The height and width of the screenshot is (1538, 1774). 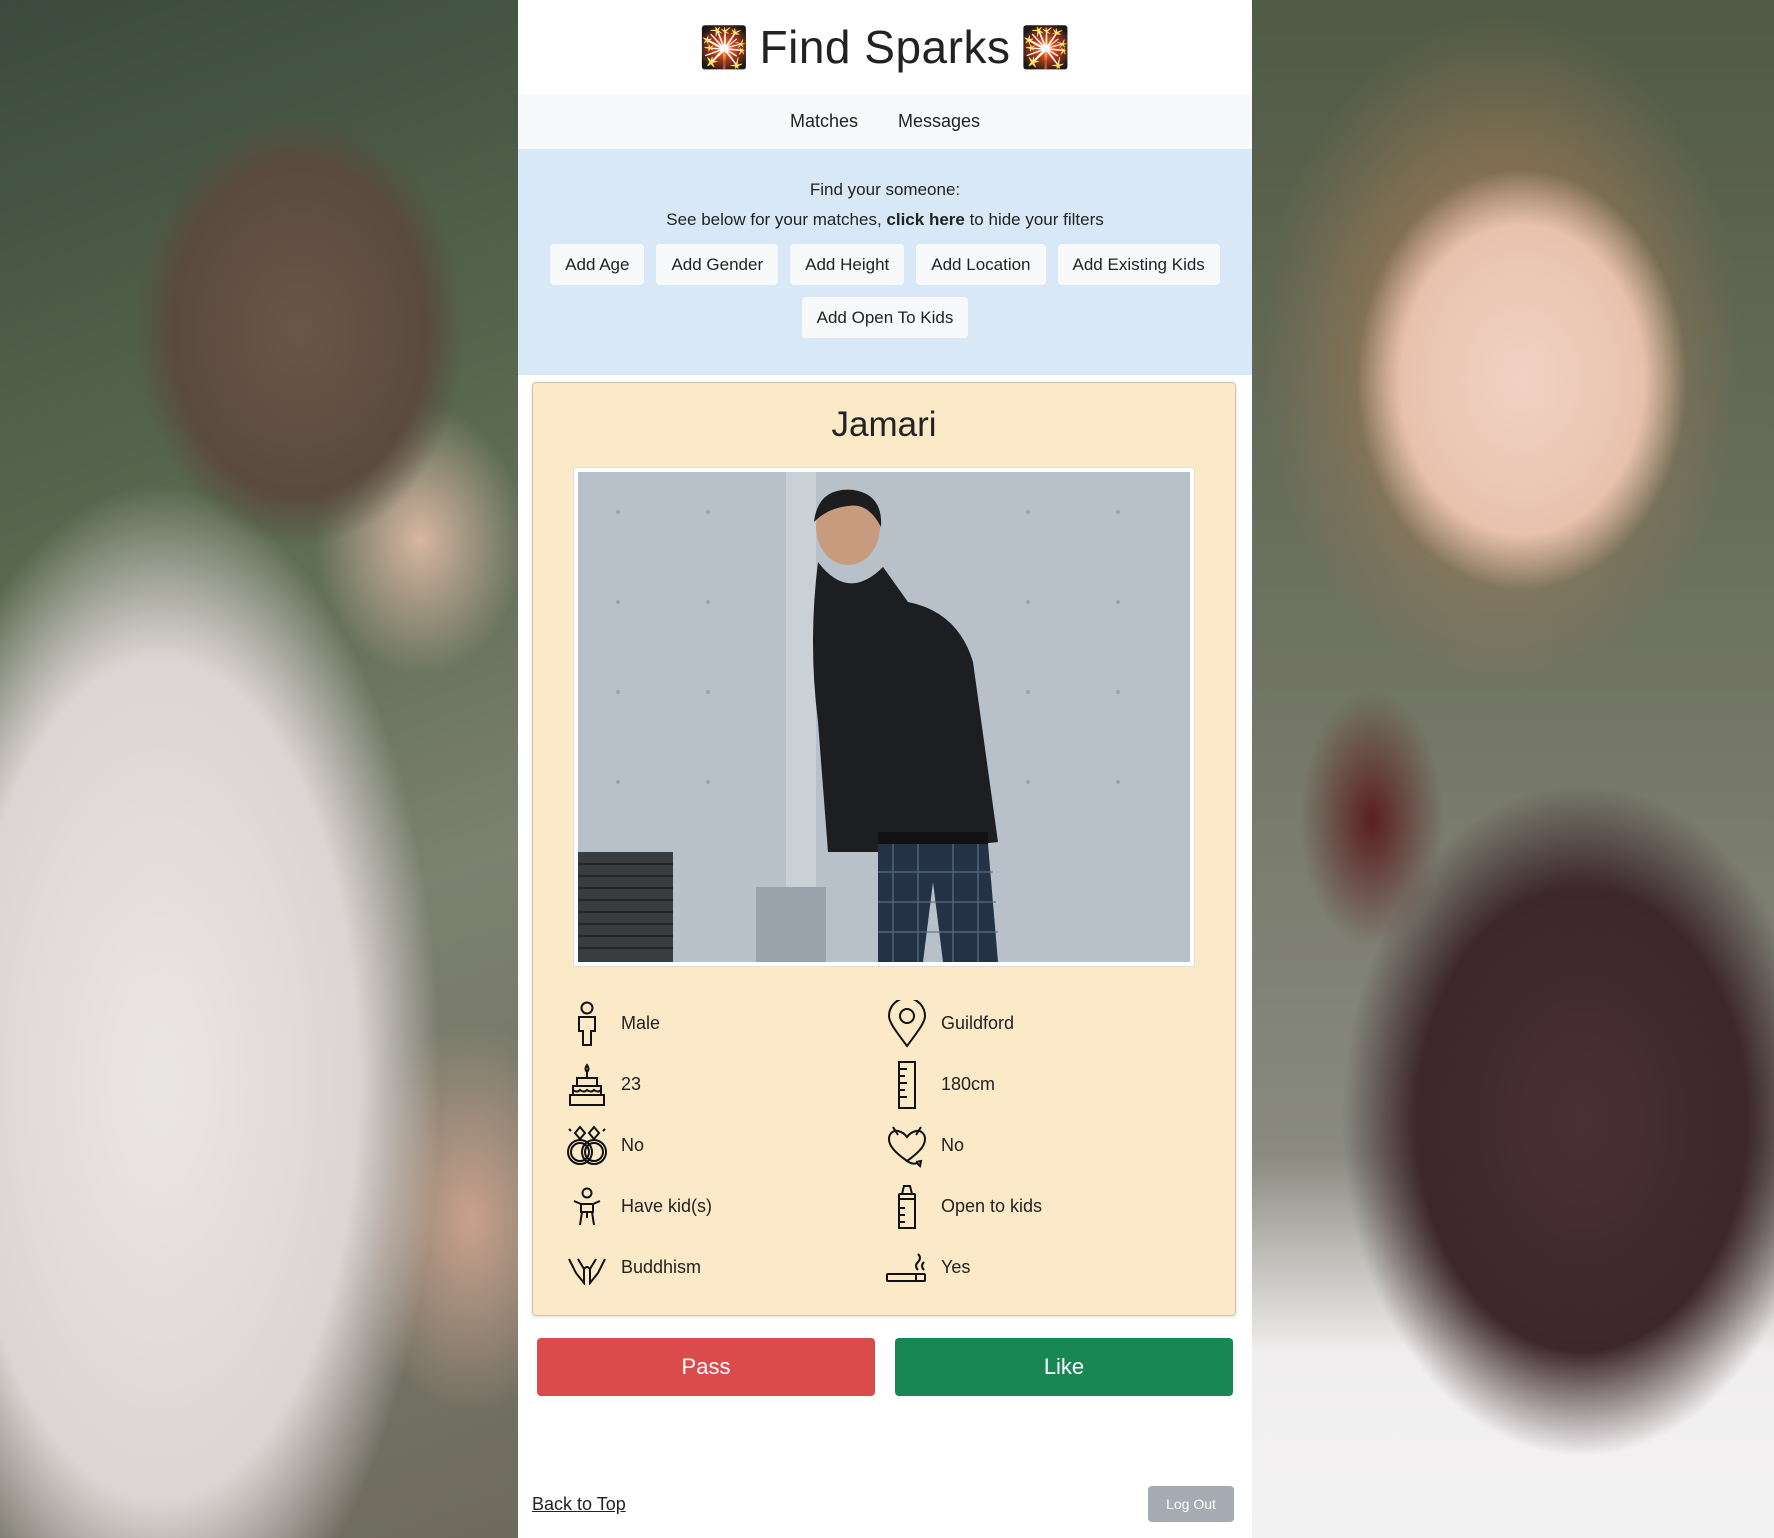 What do you see at coordinates (587, 1146) in the screenshot?
I see `rings-icon` at bounding box center [587, 1146].